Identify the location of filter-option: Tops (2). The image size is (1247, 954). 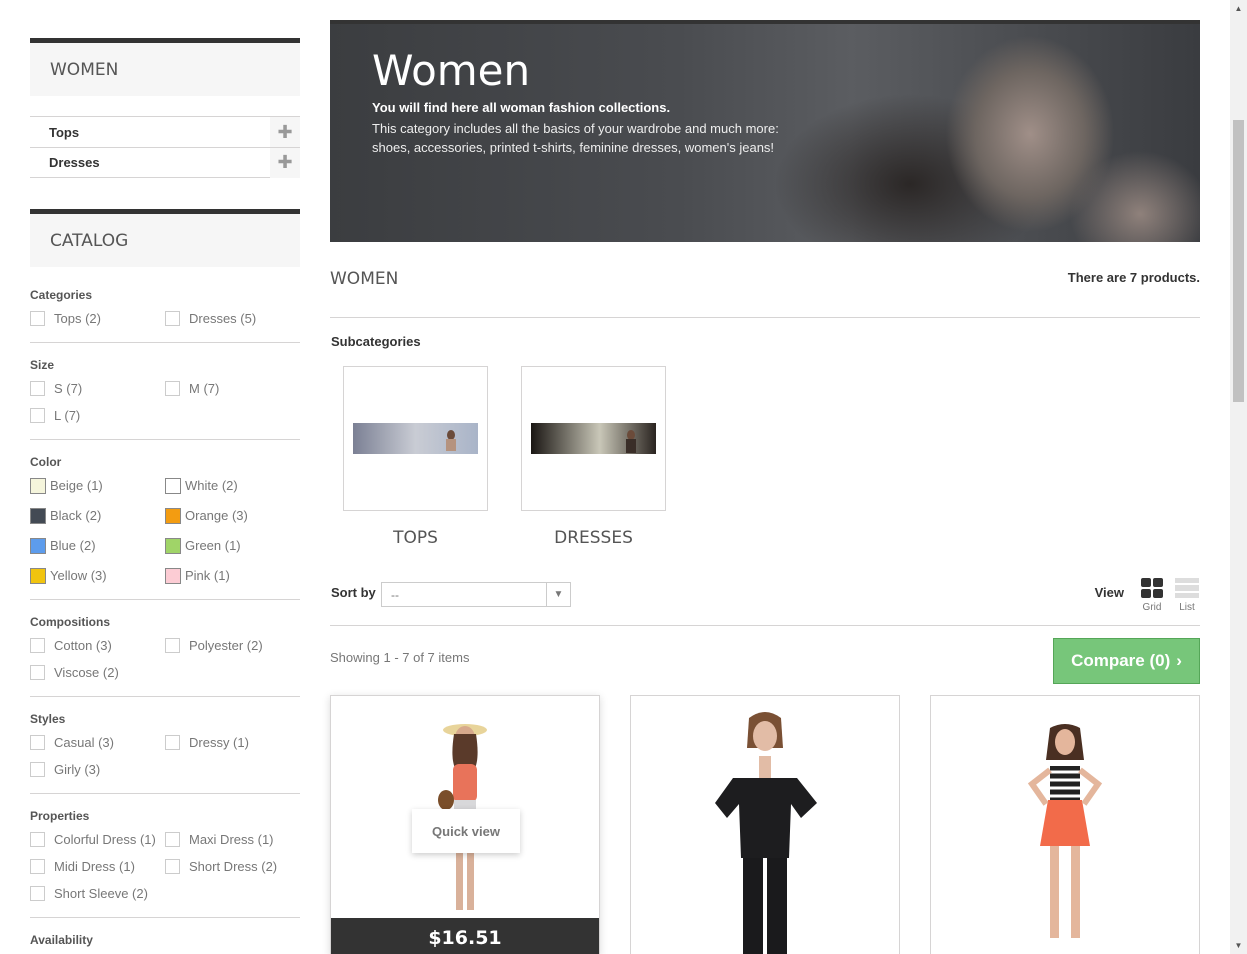
(97, 318).